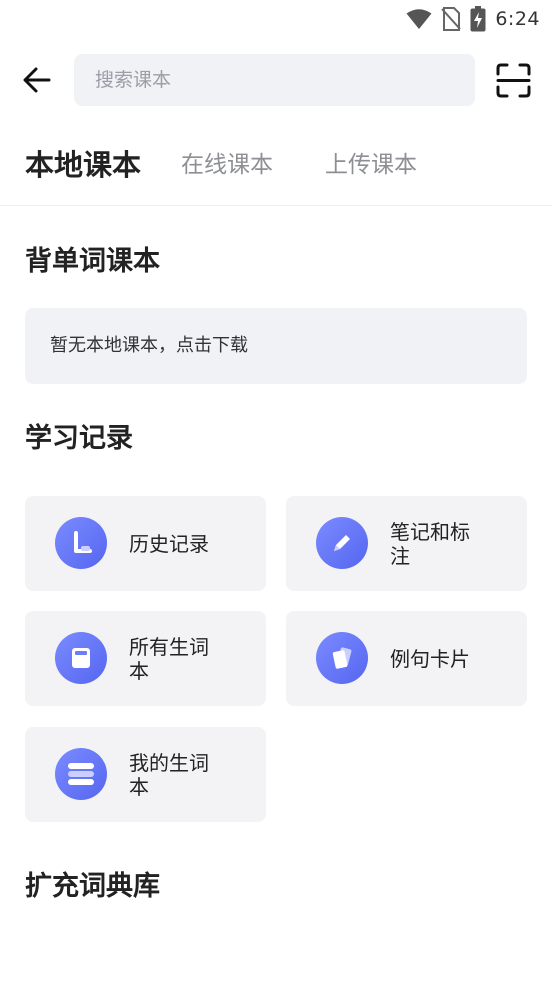  What do you see at coordinates (79, 438) in the screenshot?
I see `section-title-study-records: 学习记录` at bounding box center [79, 438].